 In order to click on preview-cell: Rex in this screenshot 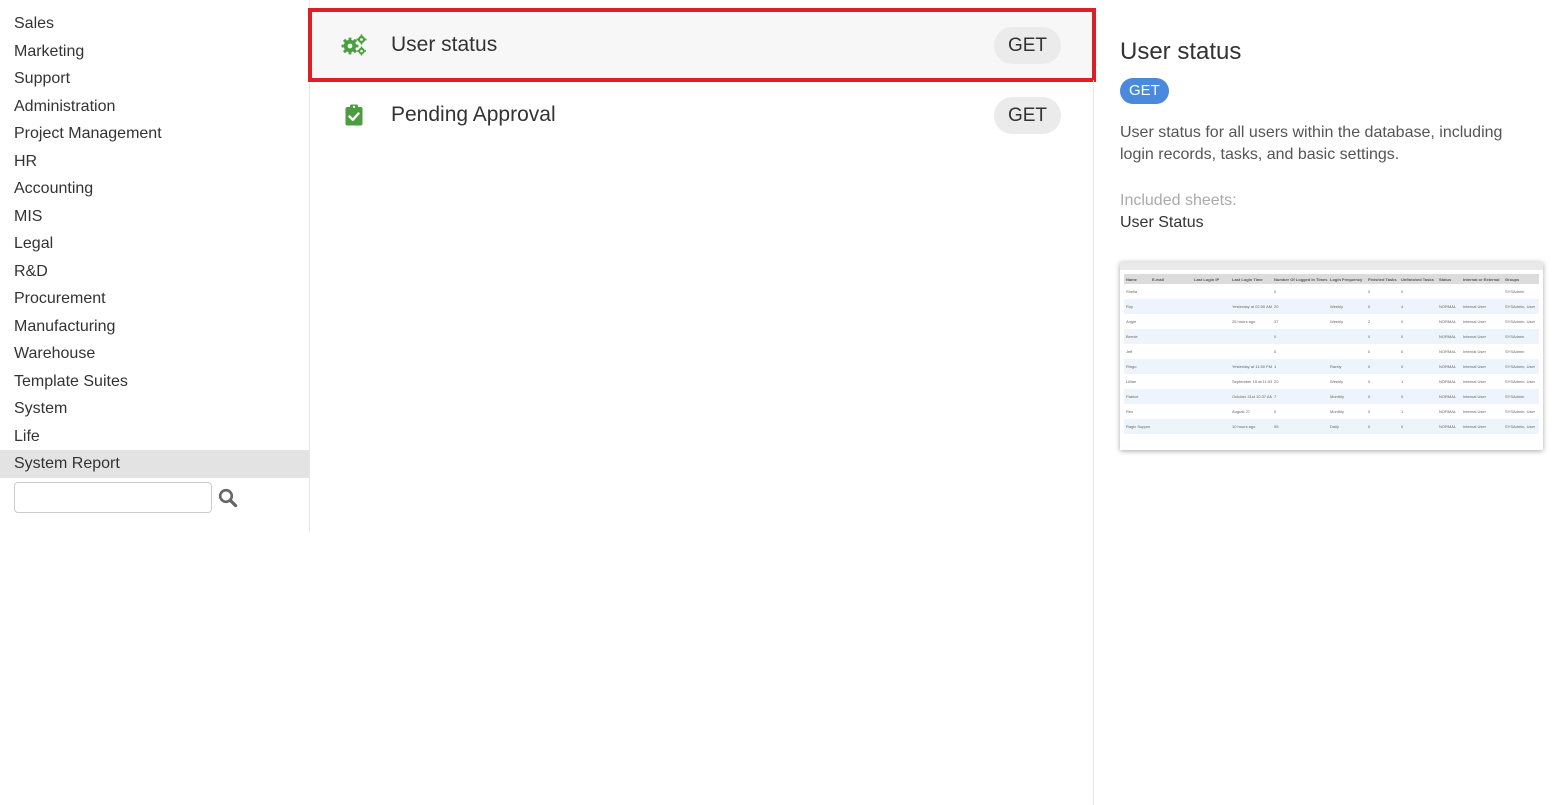, I will do `click(1130, 411)`.